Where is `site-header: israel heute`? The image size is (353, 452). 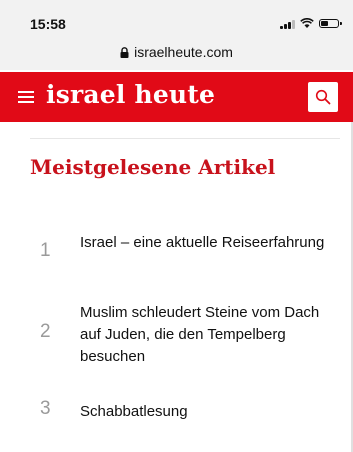 site-header: israel heute is located at coordinates (176, 97).